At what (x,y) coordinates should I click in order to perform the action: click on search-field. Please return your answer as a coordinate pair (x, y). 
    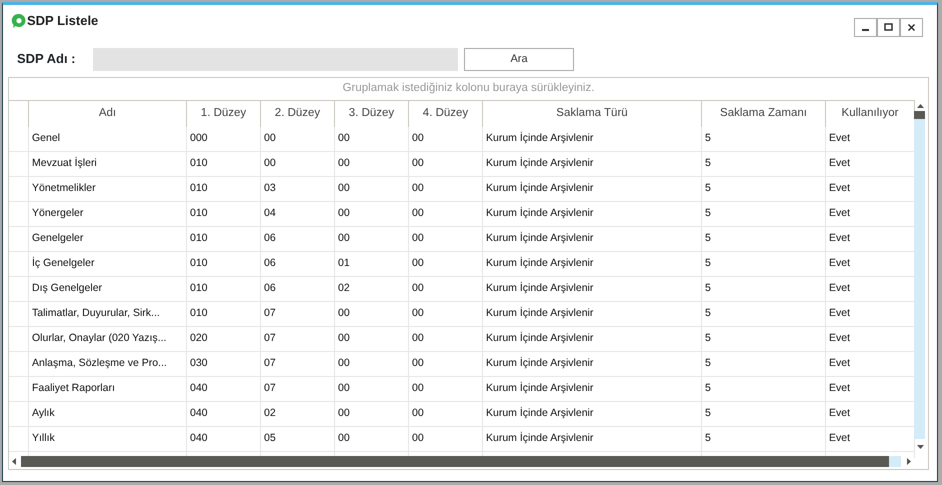
    Looking at the image, I should click on (275, 59).